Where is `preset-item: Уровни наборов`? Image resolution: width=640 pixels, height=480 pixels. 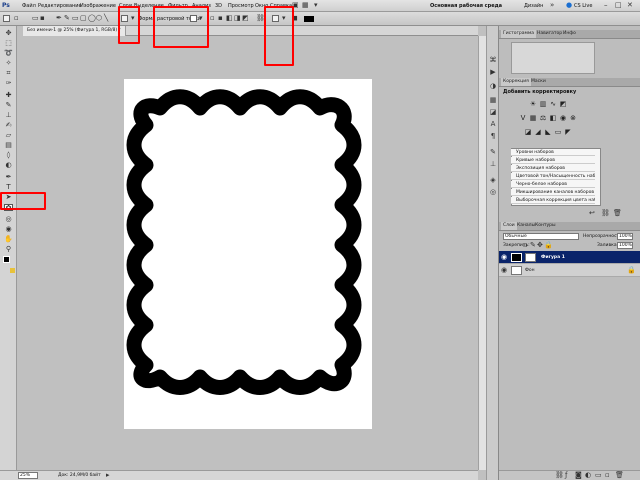 preset-item: Уровни наборов is located at coordinates (553, 152).